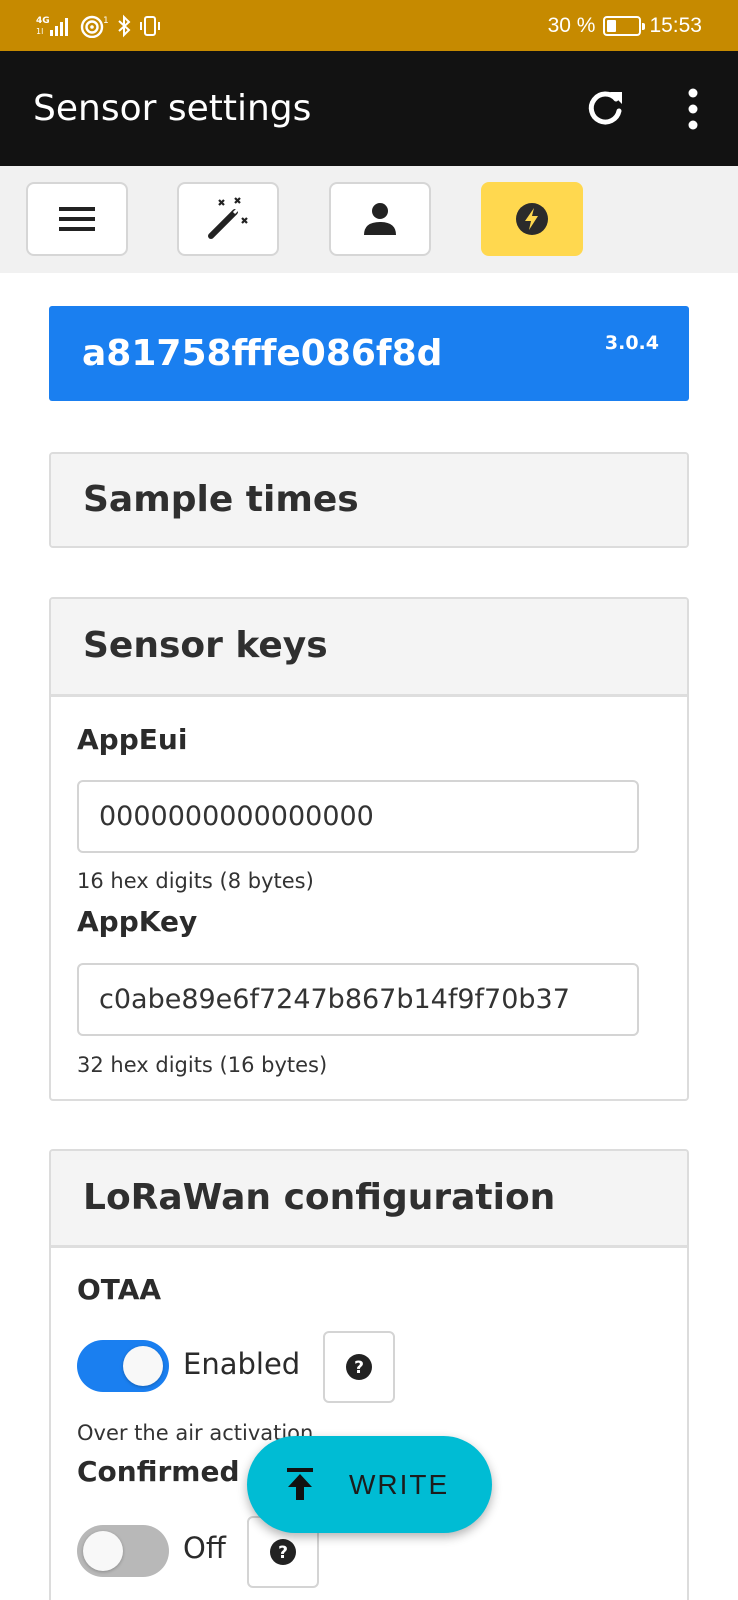 The image size is (738, 1600). I want to click on svg-text: 1l, so click(39, 31).